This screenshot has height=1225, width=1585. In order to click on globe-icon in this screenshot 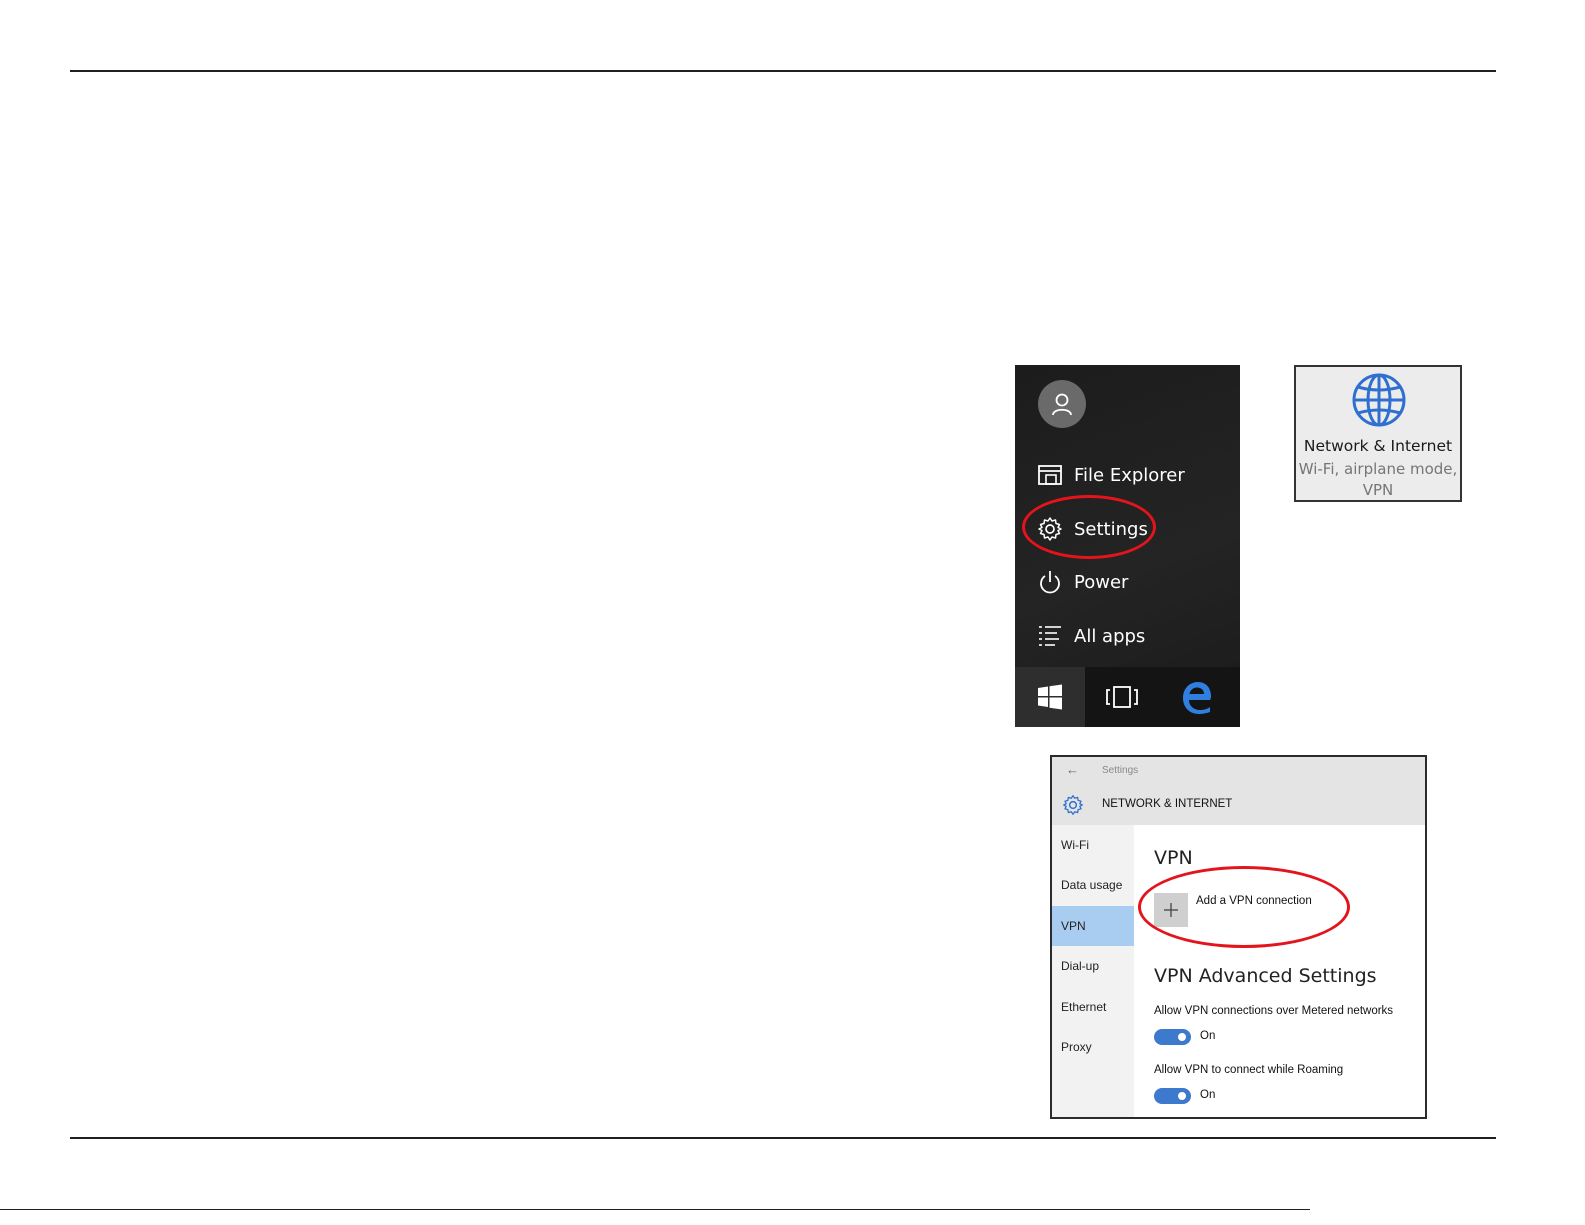, I will do `click(1379, 400)`.